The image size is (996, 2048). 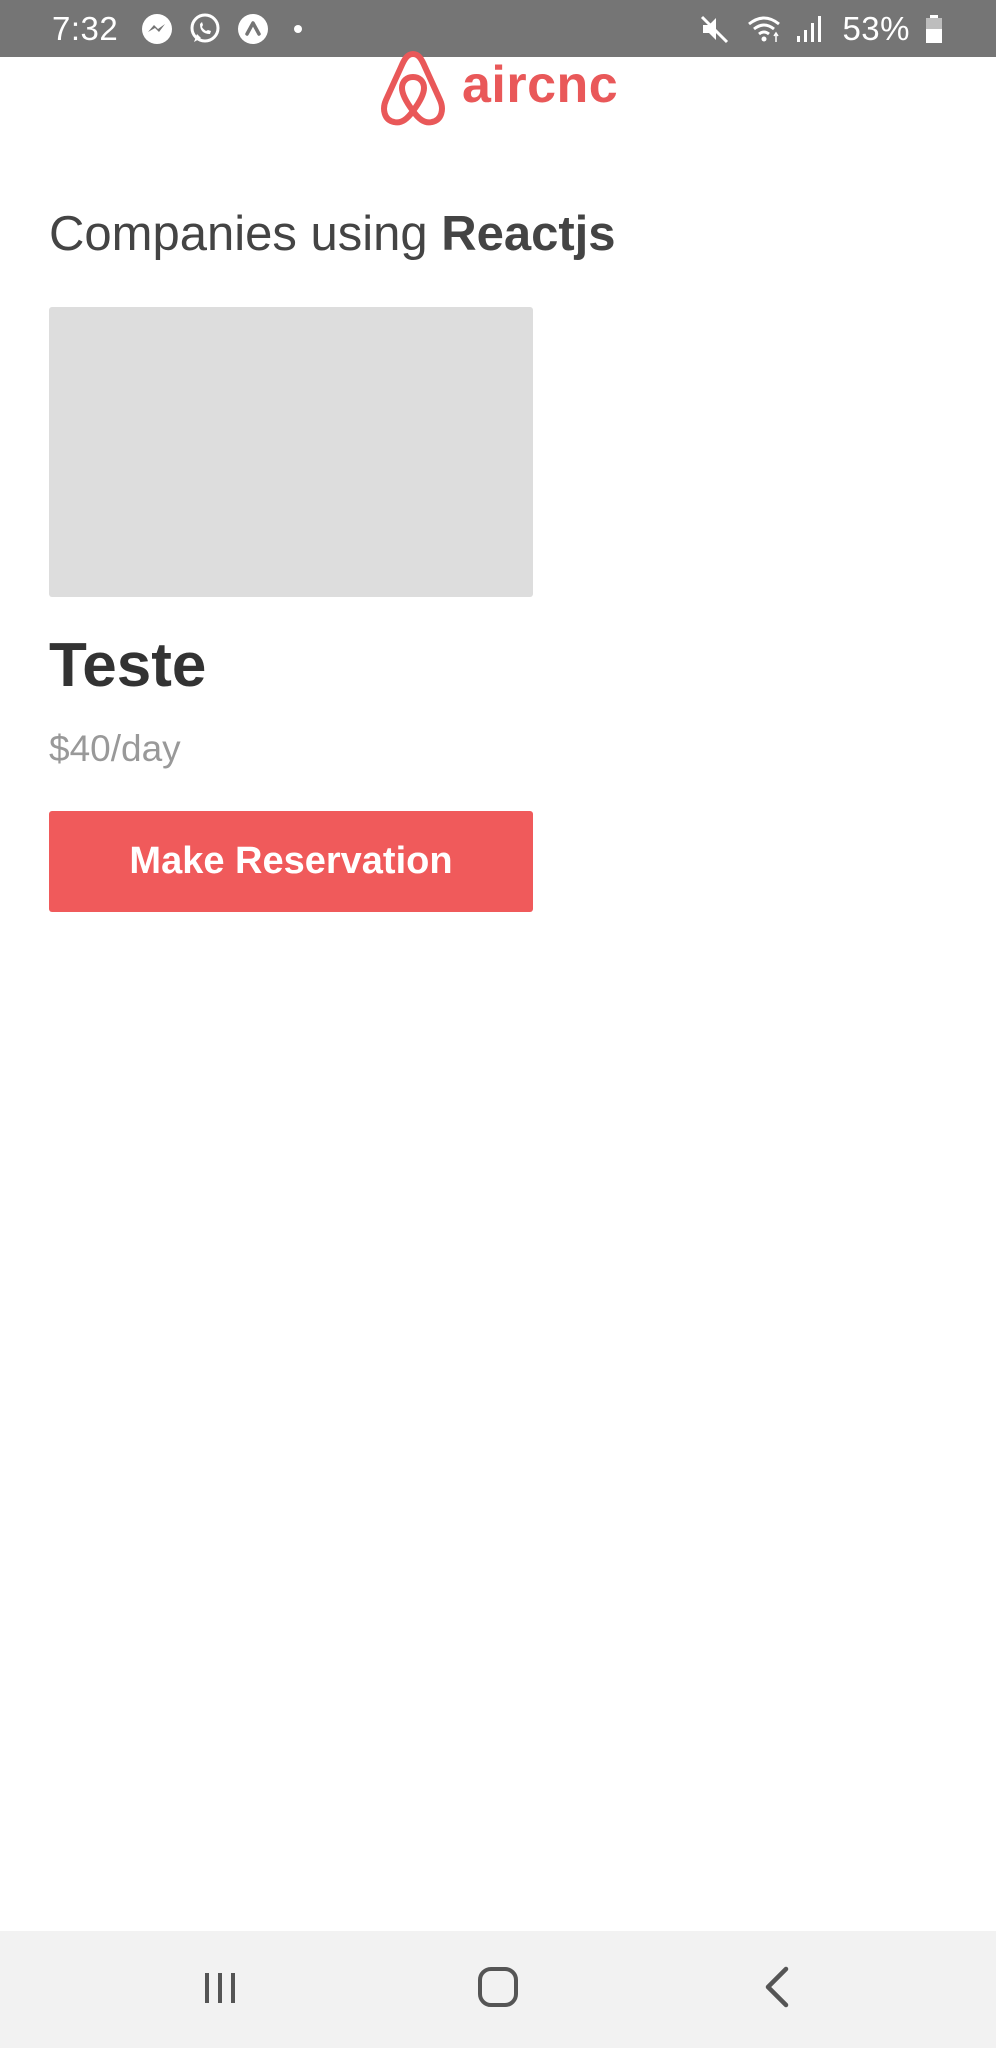 What do you see at coordinates (291, 452) in the screenshot?
I see `spot-thumbnail` at bounding box center [291, 452].